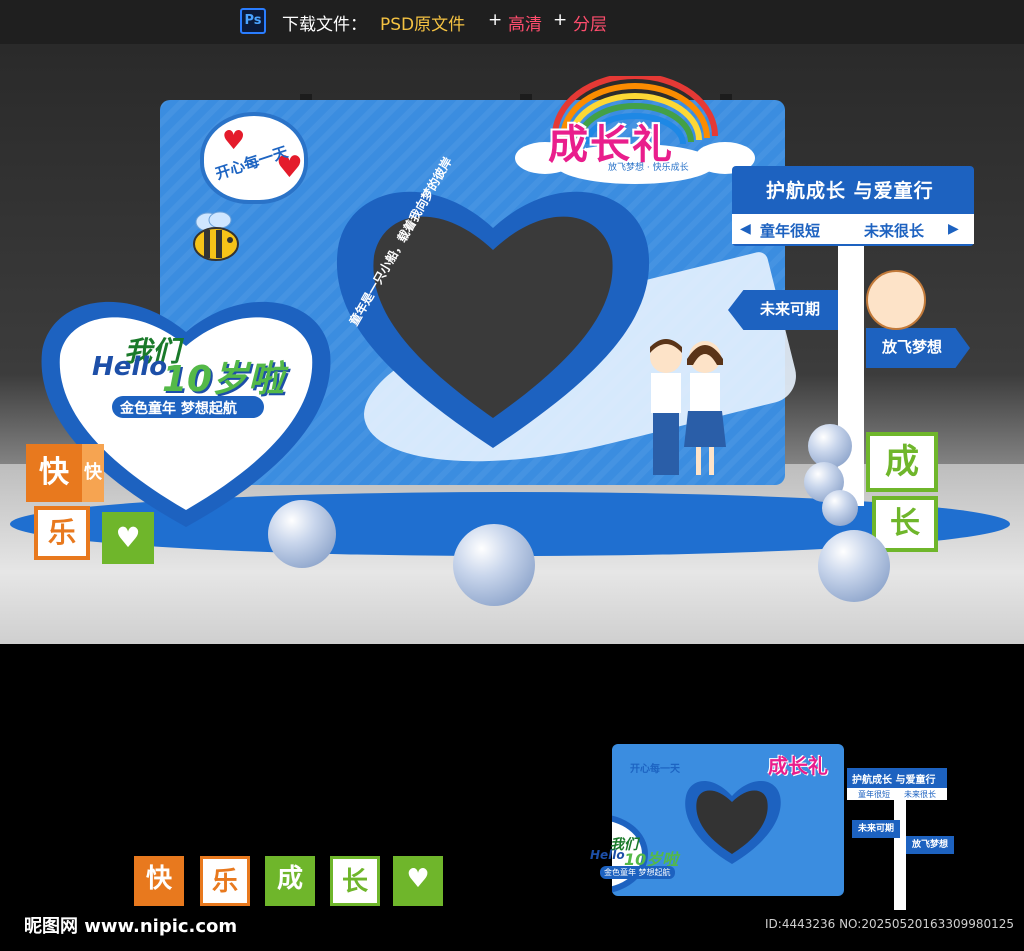 The image size is (1024, 951). What do you see at coordinates (525, 25) in the screenshot?
I see `hd-label: 高清` at bounding box center [525, 25].